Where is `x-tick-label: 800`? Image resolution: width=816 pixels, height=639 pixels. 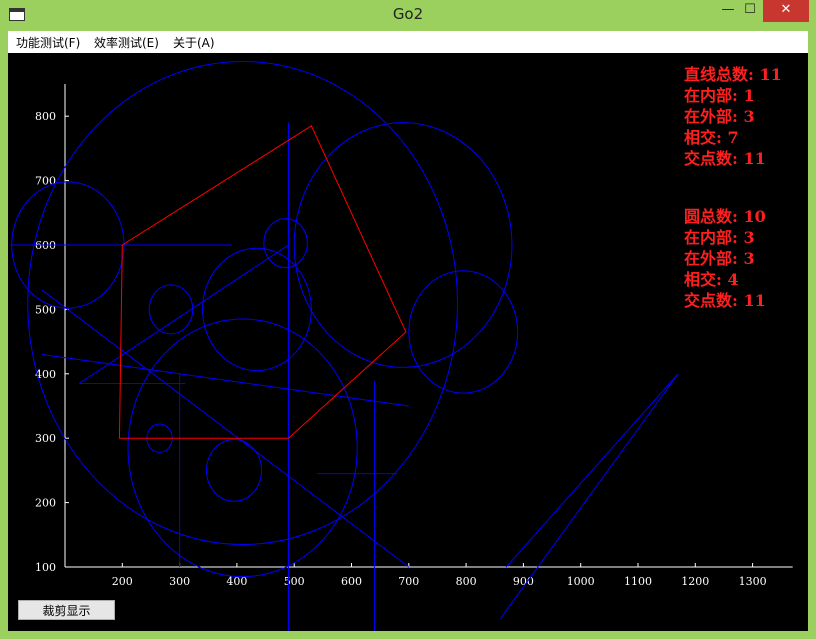 x-tick-label: 800 is located at coordinates (466, 581).